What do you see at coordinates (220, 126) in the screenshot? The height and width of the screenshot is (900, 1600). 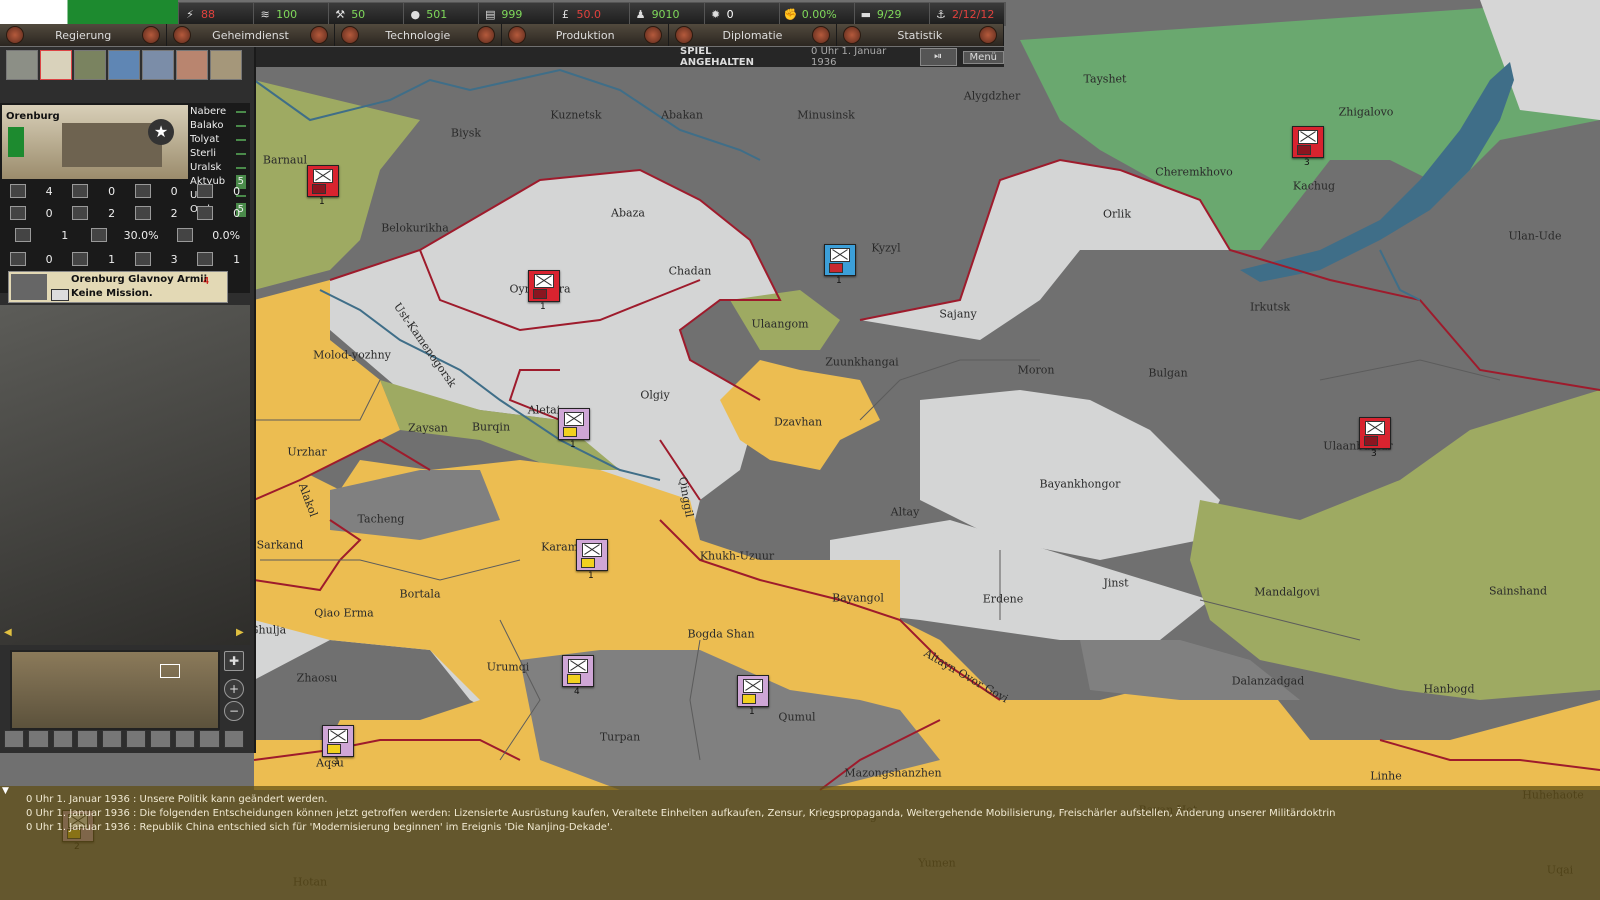 I see `neighbour-item: Balako` at bounding box center [220, 126].